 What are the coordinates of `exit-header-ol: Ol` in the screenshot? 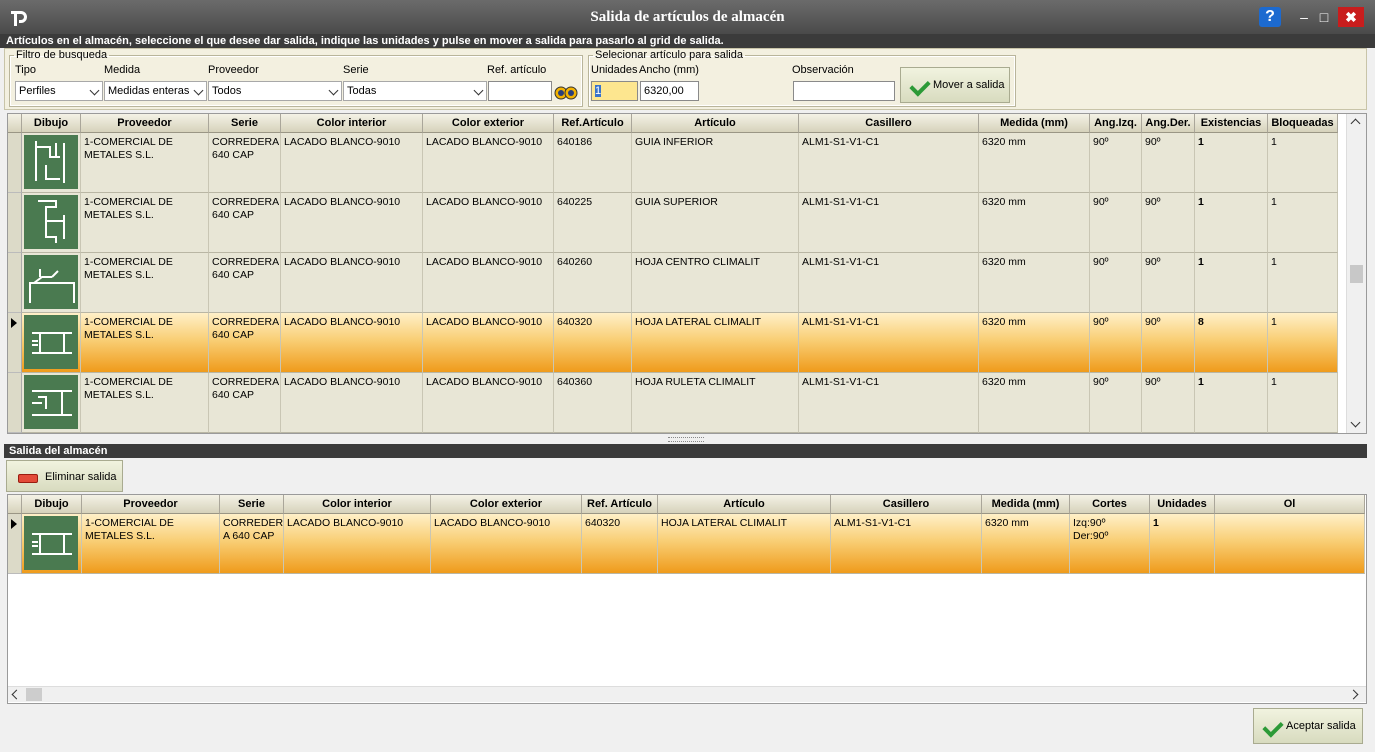 It's located at (1290, 504).